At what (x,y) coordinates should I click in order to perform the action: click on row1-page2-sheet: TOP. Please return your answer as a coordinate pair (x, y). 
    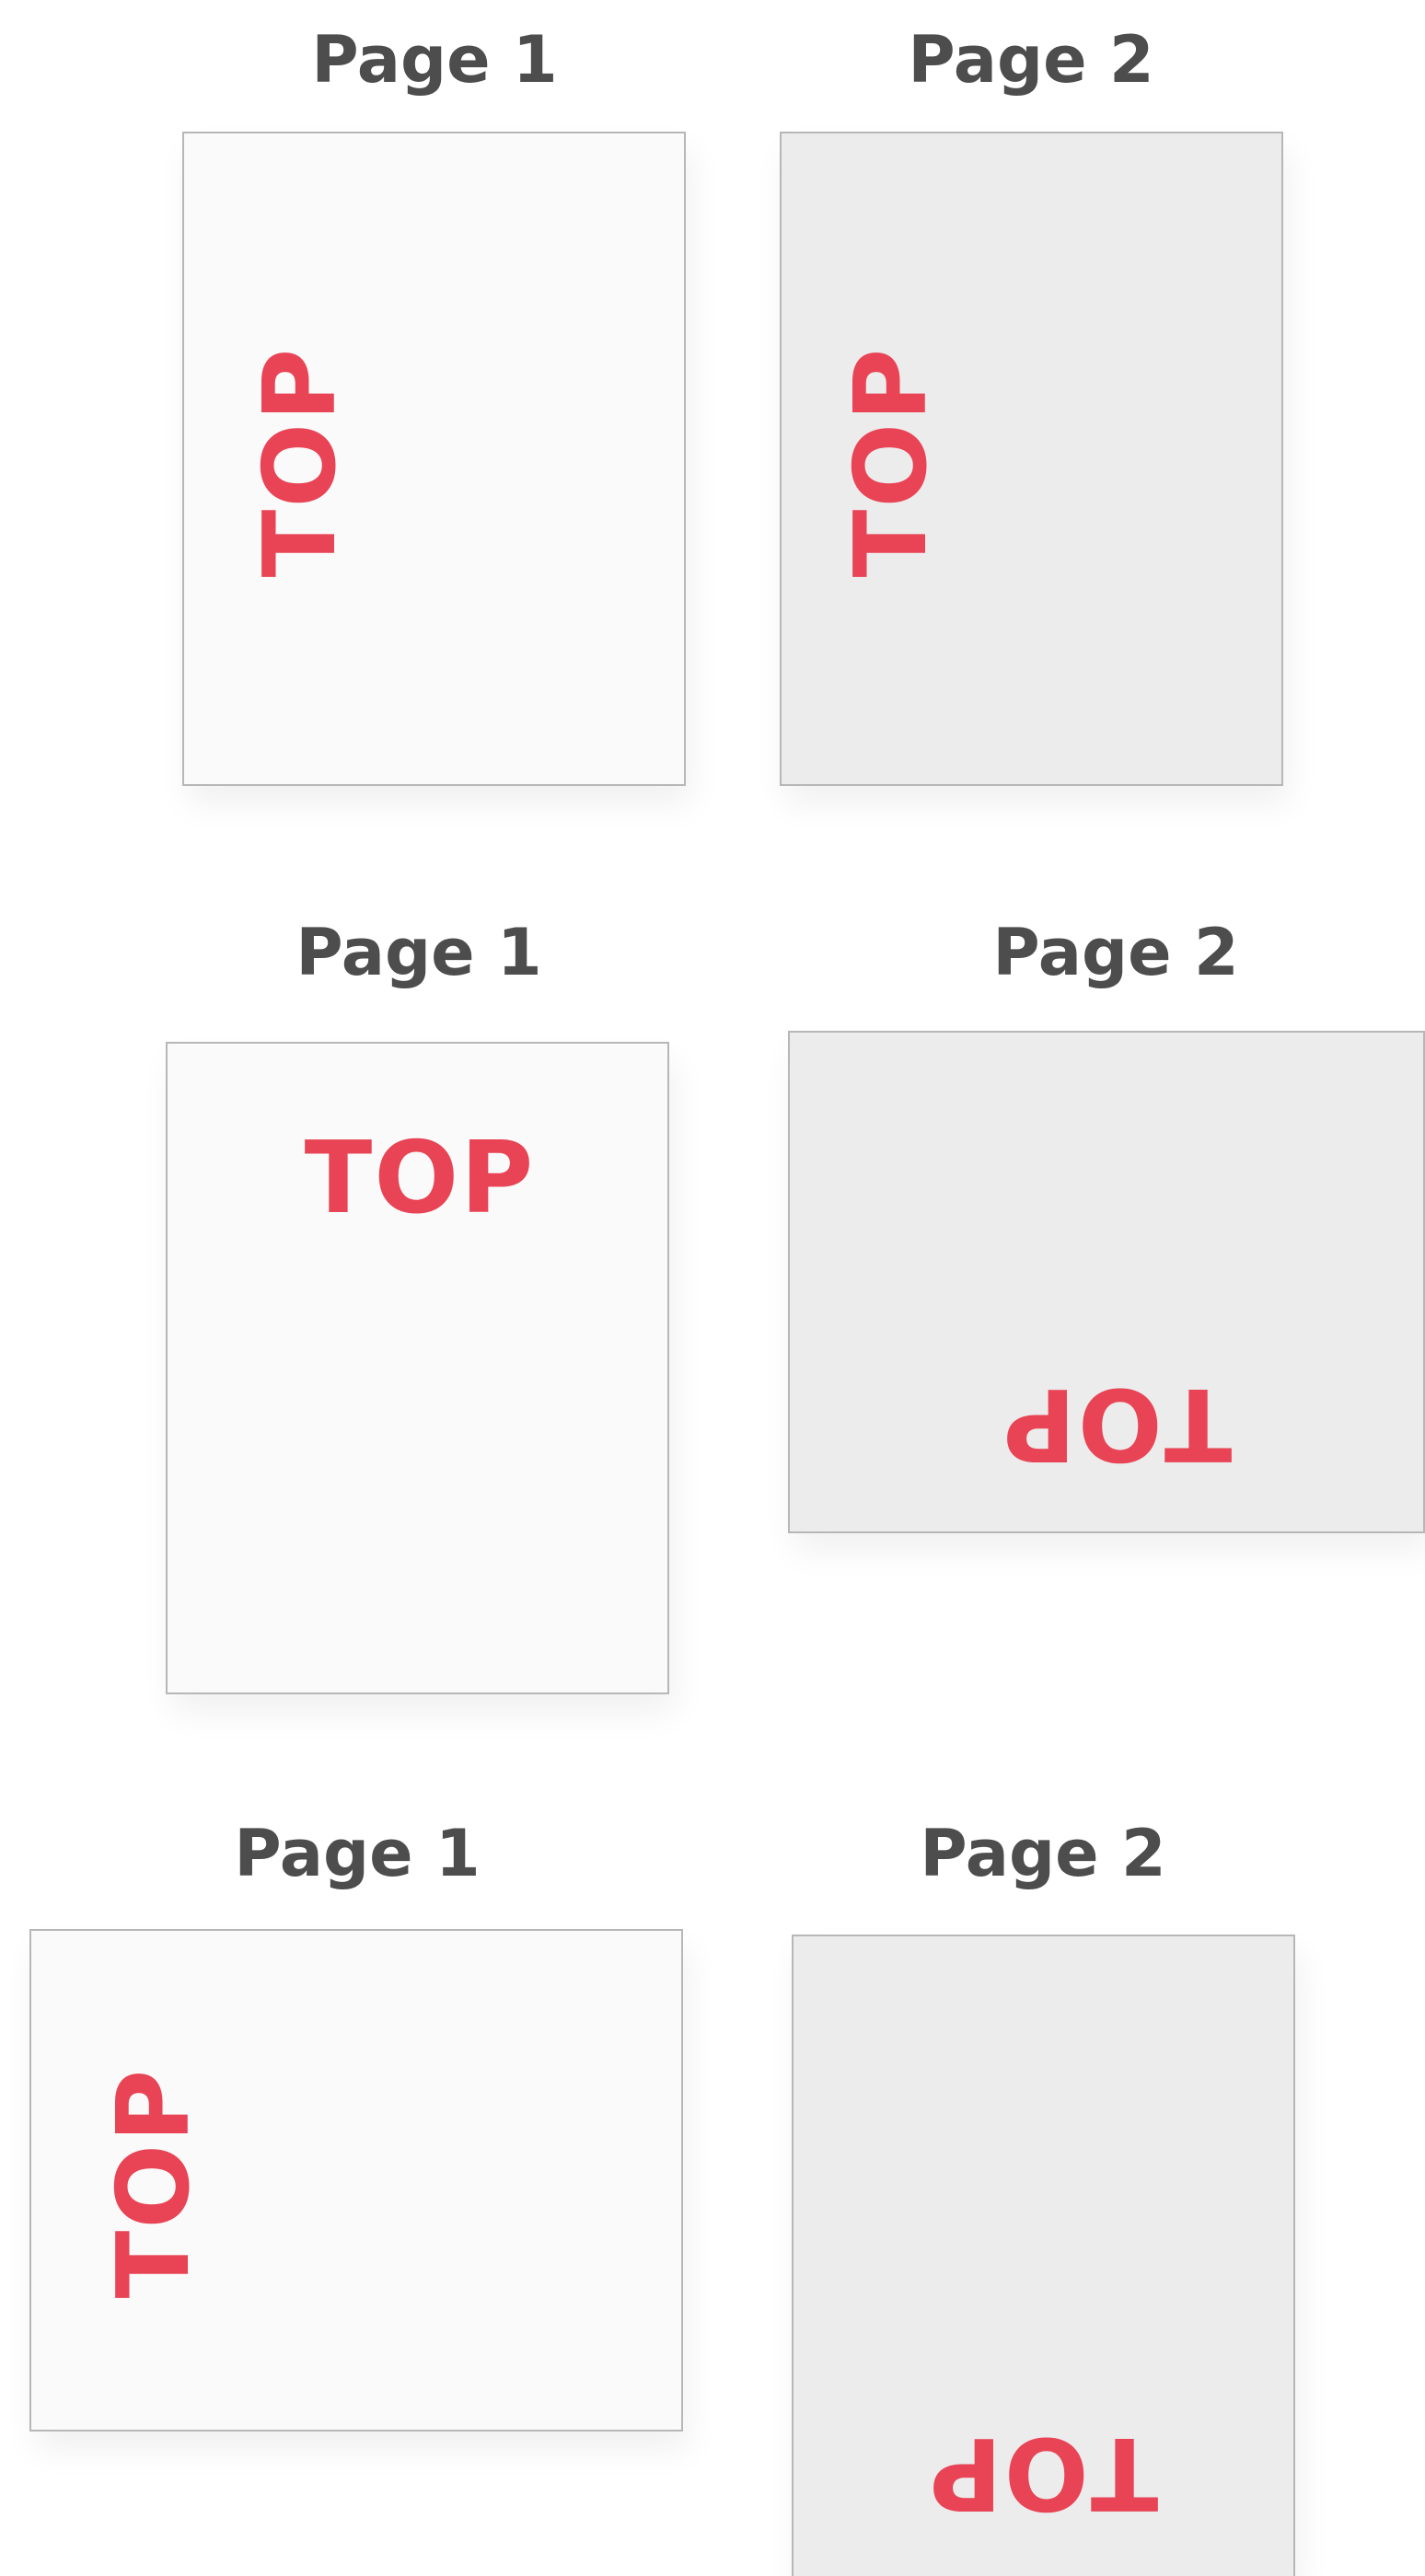
    Looking at the image, I should click on (1031, 459).